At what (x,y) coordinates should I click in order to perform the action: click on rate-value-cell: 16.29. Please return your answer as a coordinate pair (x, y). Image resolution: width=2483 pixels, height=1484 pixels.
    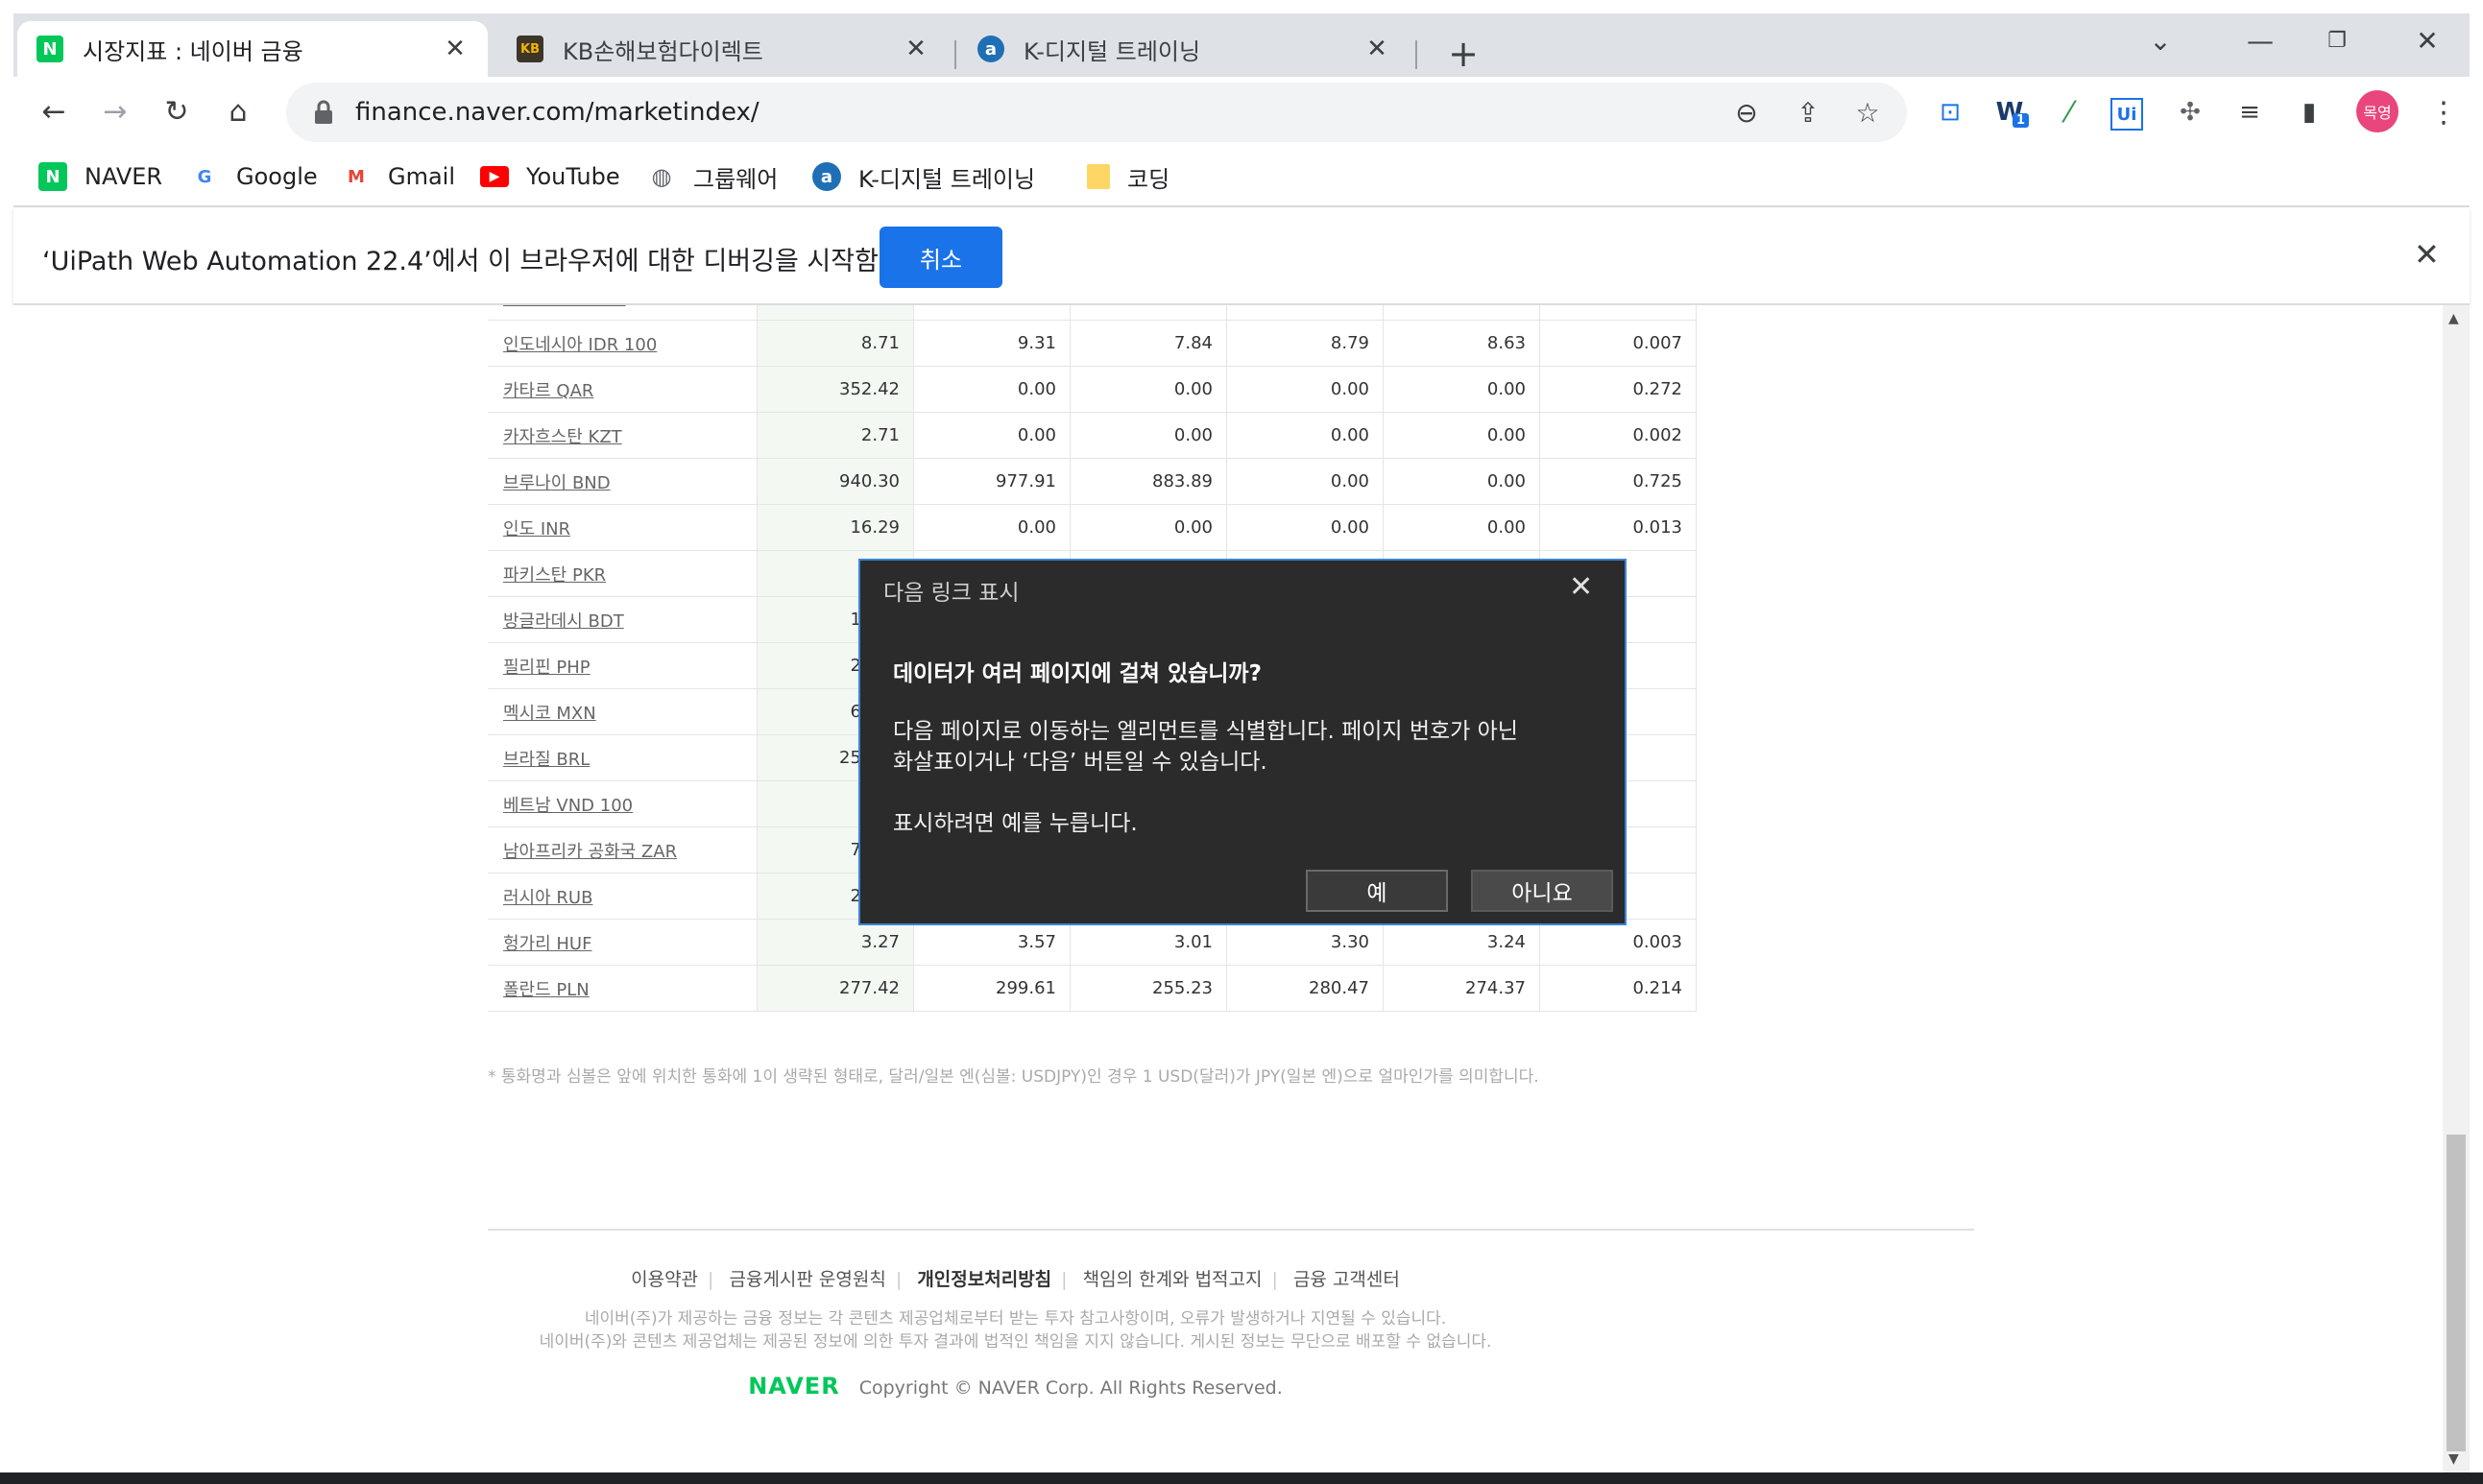
    Looking at the image, I should click on (835, 527).